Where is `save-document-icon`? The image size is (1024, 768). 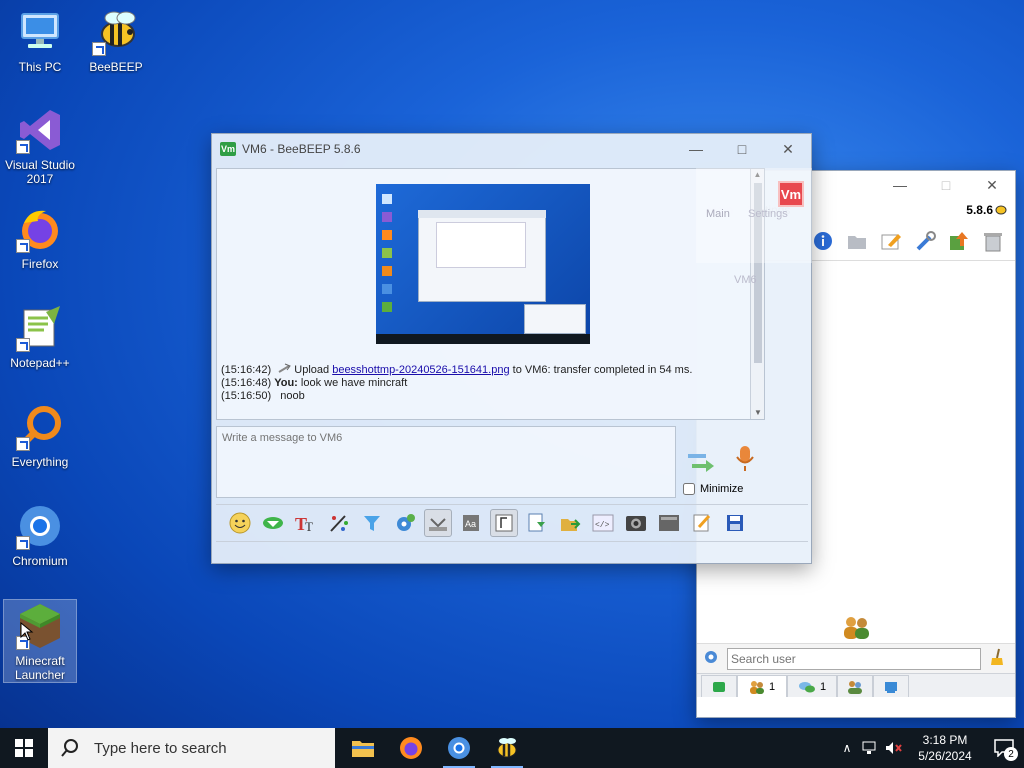
save-document-icon is located at coordinates (537, 523).